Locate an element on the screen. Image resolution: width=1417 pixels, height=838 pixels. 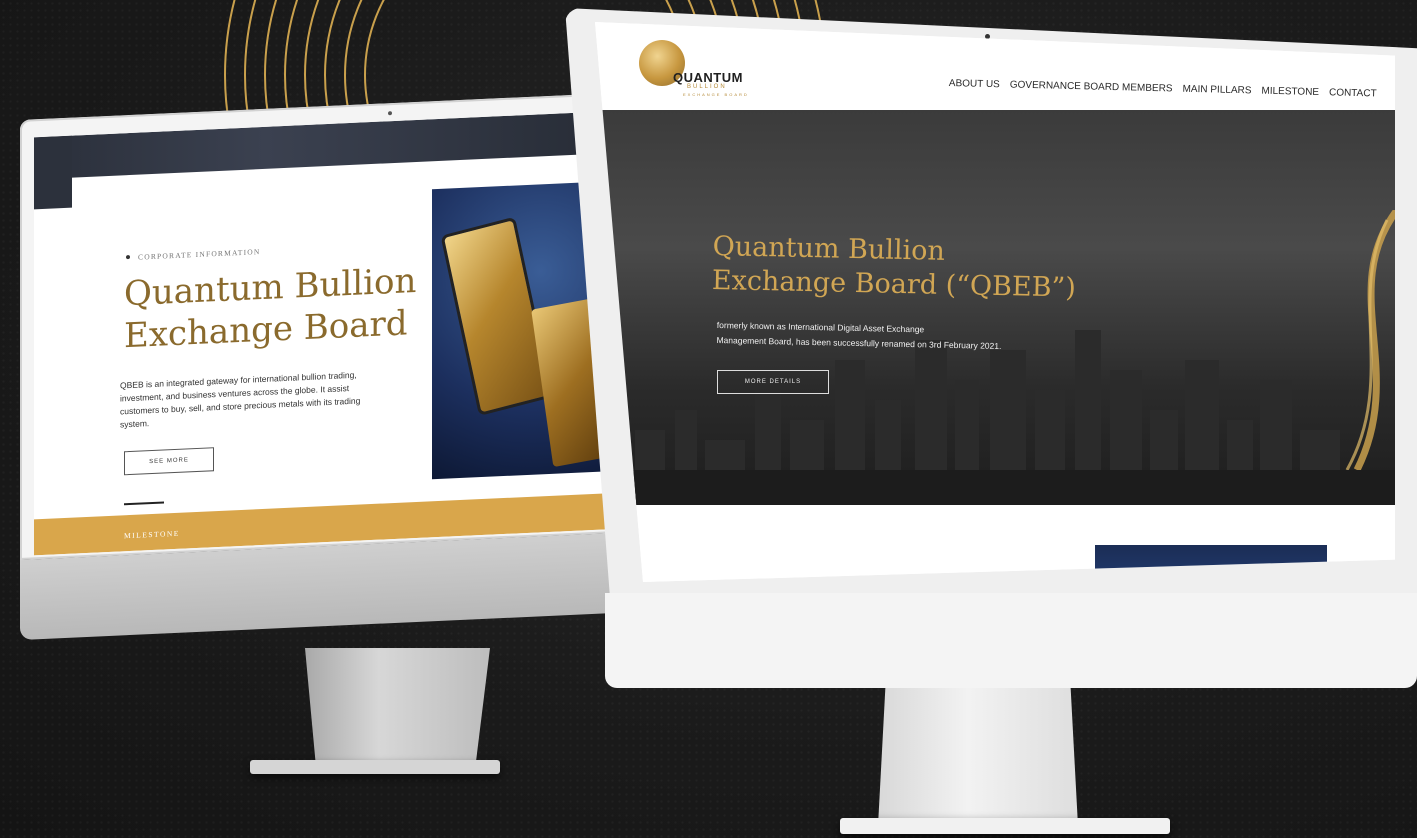
nav-item-main-pillars: MAIN PILLARS is located at coordinates (1216, 90).